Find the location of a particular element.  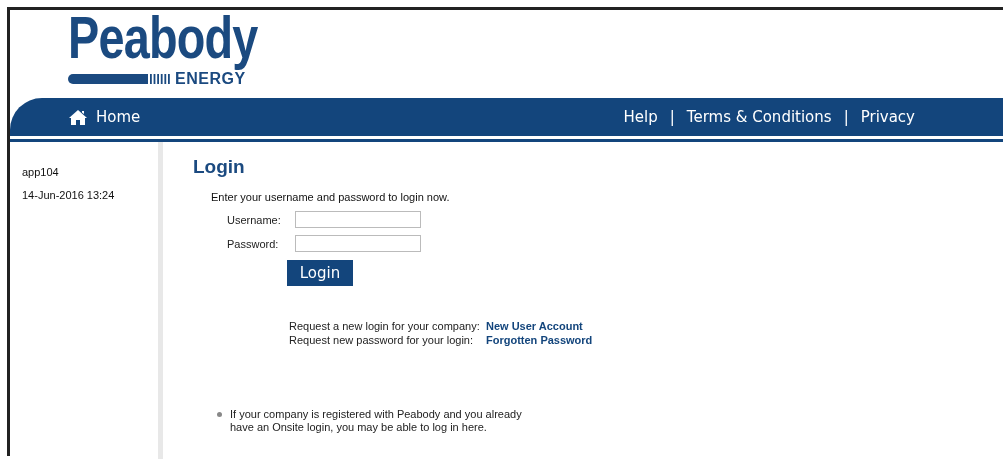

sidebar-text: app104 is located at coordinates (41, 172).